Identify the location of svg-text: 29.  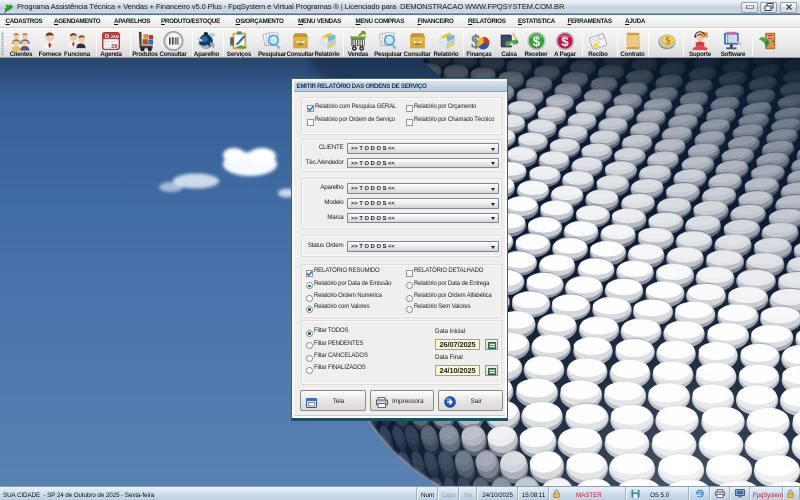
(114, 47).